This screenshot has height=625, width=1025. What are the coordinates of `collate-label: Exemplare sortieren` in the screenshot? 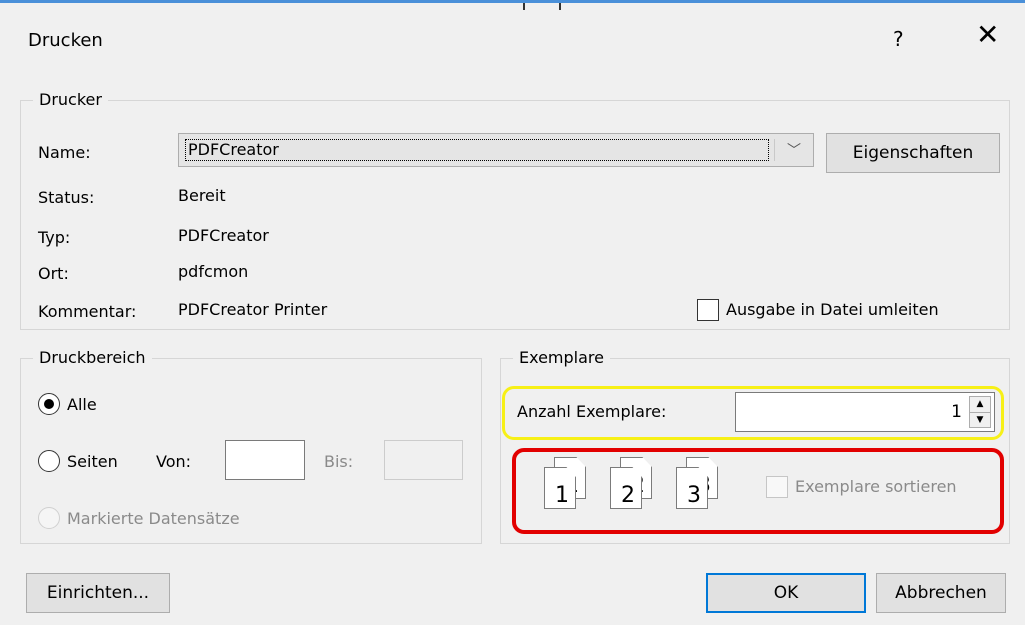 It's located at (876, 486).